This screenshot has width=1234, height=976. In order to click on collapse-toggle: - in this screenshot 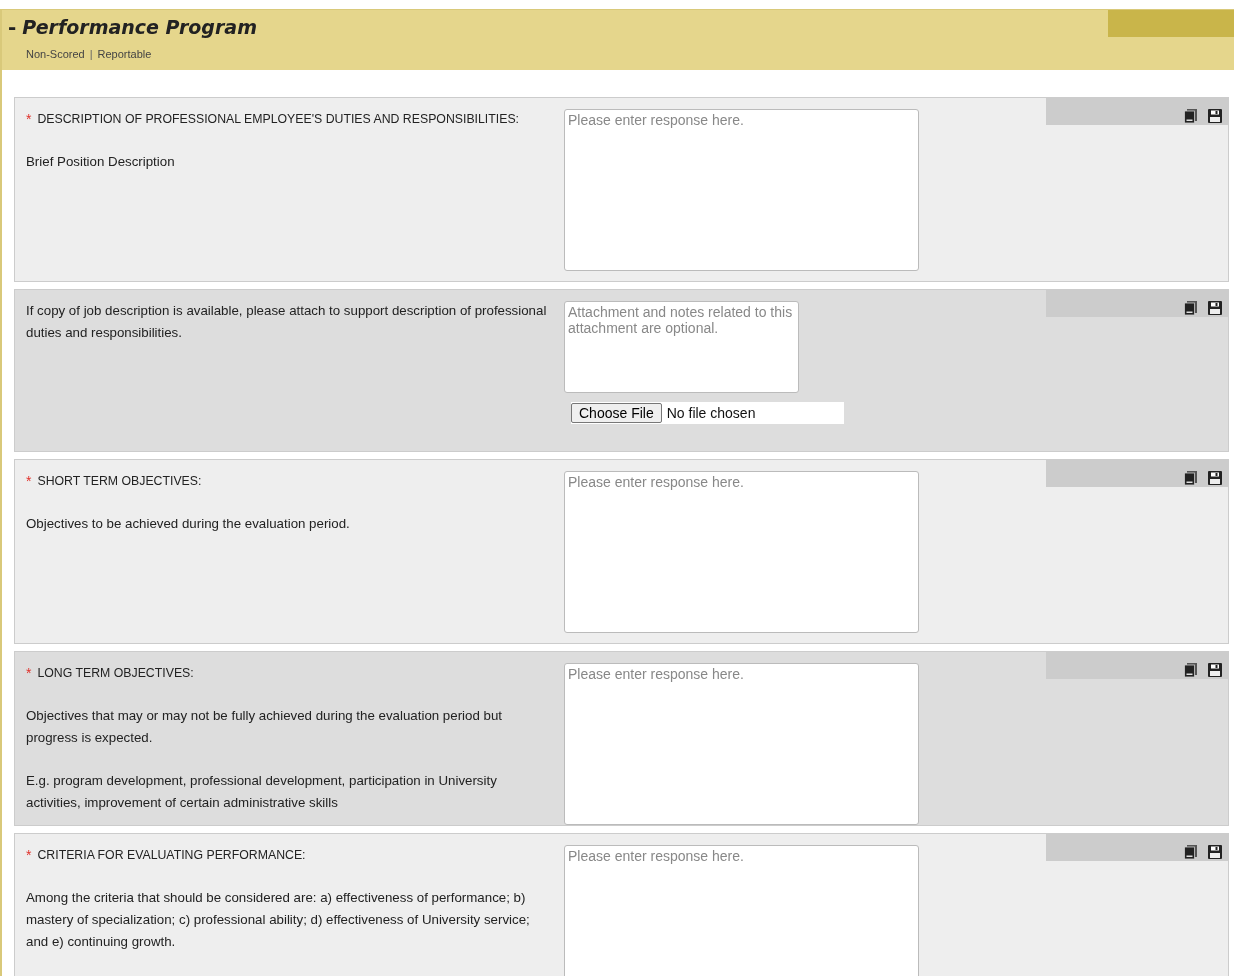, I will do `click(12, 27)`.